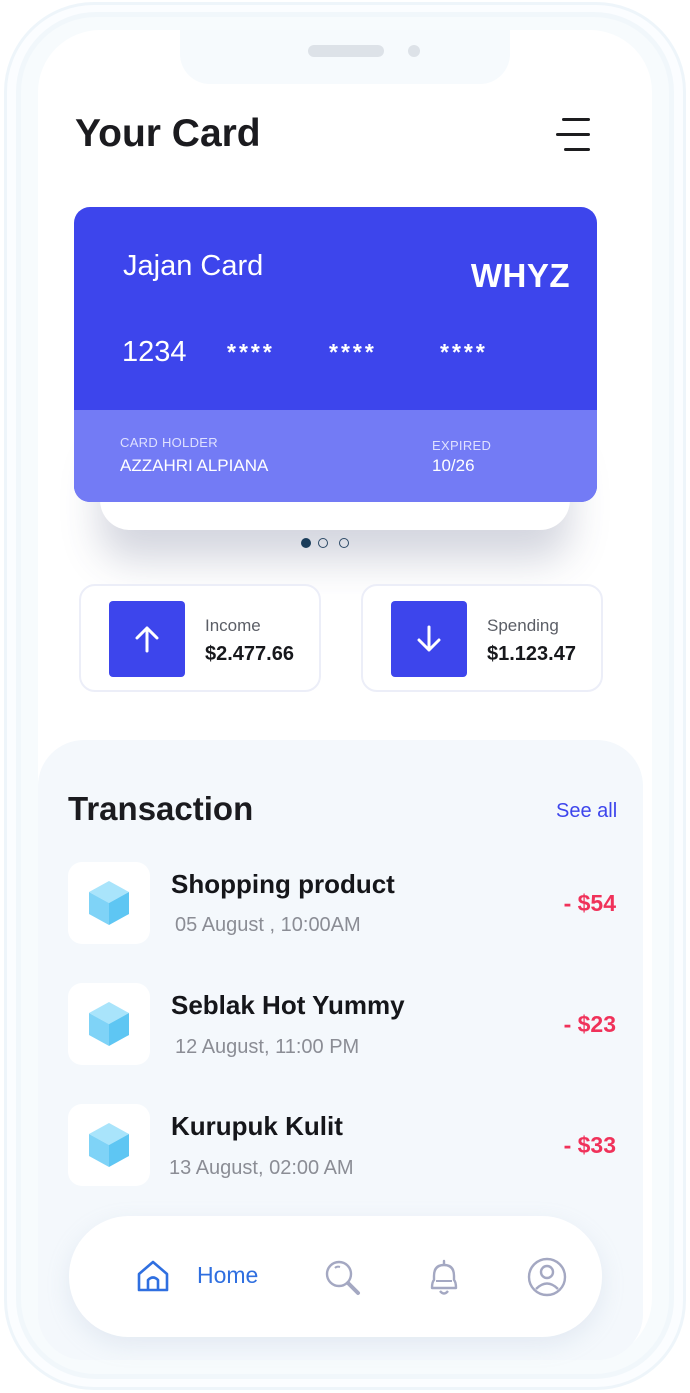  I want to click on user-icon, so click(547, 1277).